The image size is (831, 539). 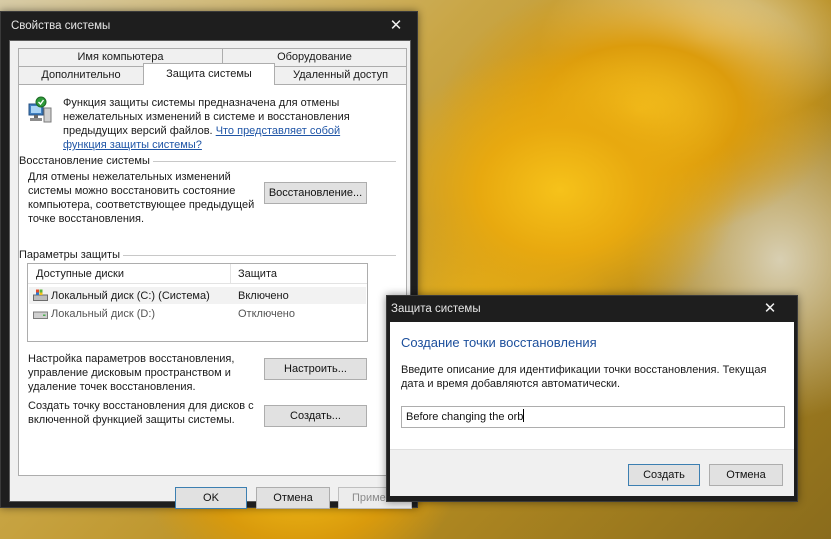 I want to click on restore-point-description-input: Before changing the orb, so click(x=593, y=417).